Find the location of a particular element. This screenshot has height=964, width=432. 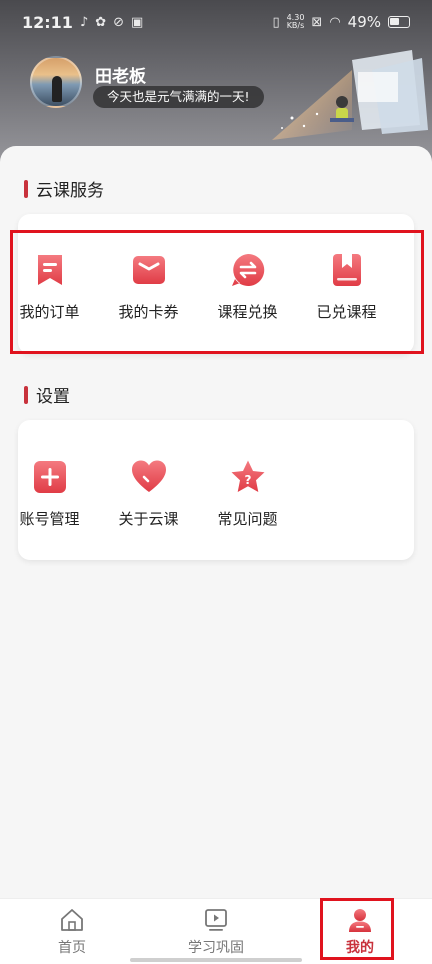

account-management-button: 账号管理 is located at coordinates (49, 494).